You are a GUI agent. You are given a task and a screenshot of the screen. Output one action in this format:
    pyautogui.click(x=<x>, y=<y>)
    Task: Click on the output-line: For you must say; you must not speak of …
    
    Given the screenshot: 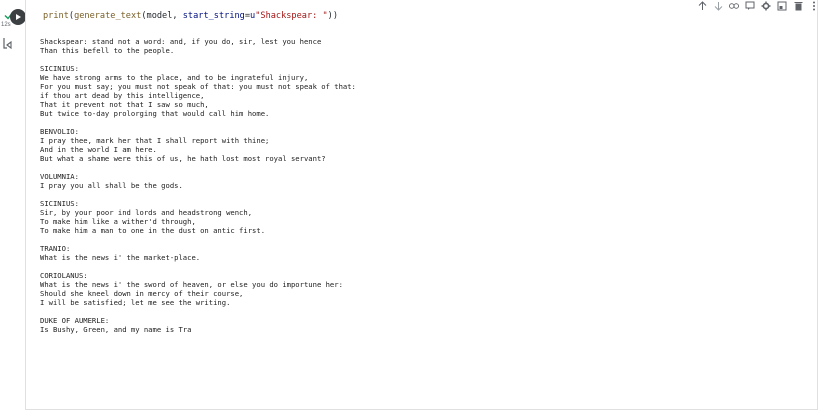 What is the action you would take?
    pyautogui.click(x=198, y=86)
    